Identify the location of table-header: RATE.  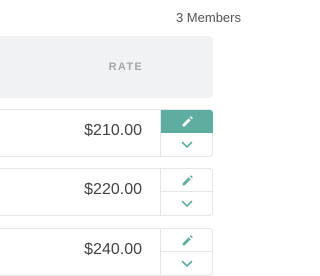
(106, 67).